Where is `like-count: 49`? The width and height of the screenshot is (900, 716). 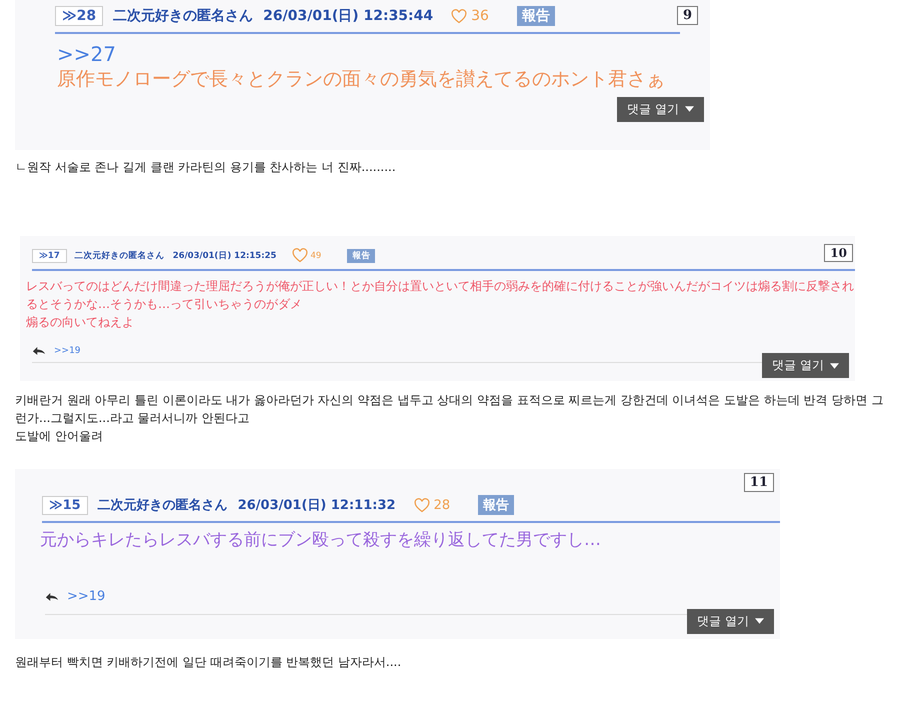 like-count: 49 is located at coordinates (316, 255).